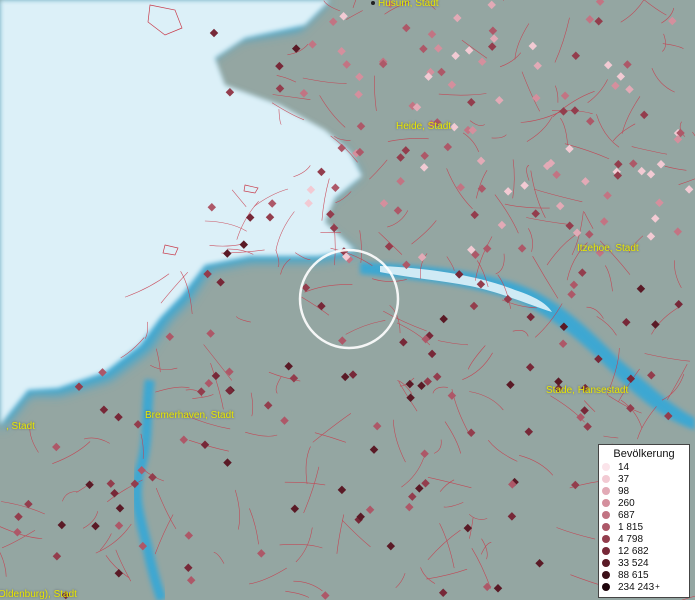  I want to click on city-label-heide: Heide, Stadt, so click(423, 126).